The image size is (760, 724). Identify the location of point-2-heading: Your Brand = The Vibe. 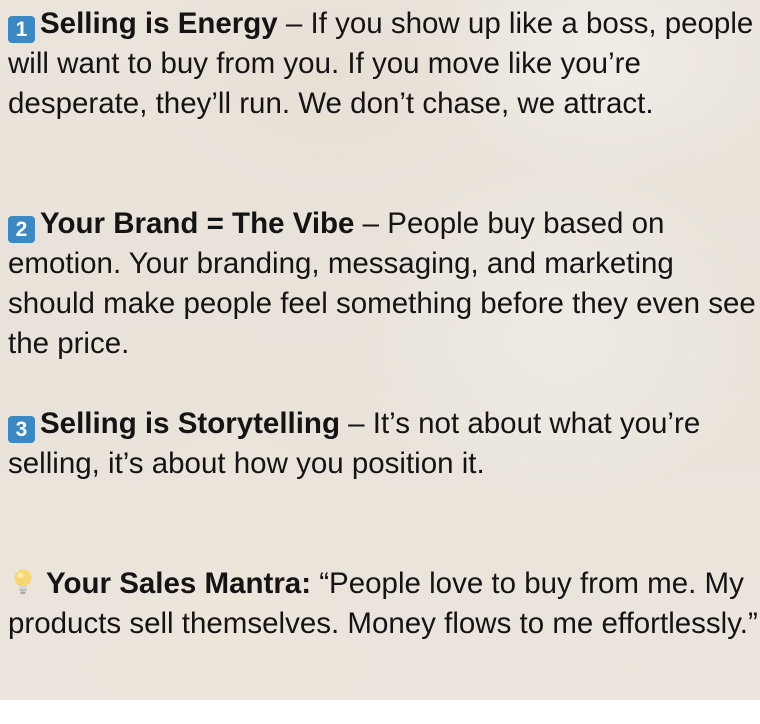
(197, 223).